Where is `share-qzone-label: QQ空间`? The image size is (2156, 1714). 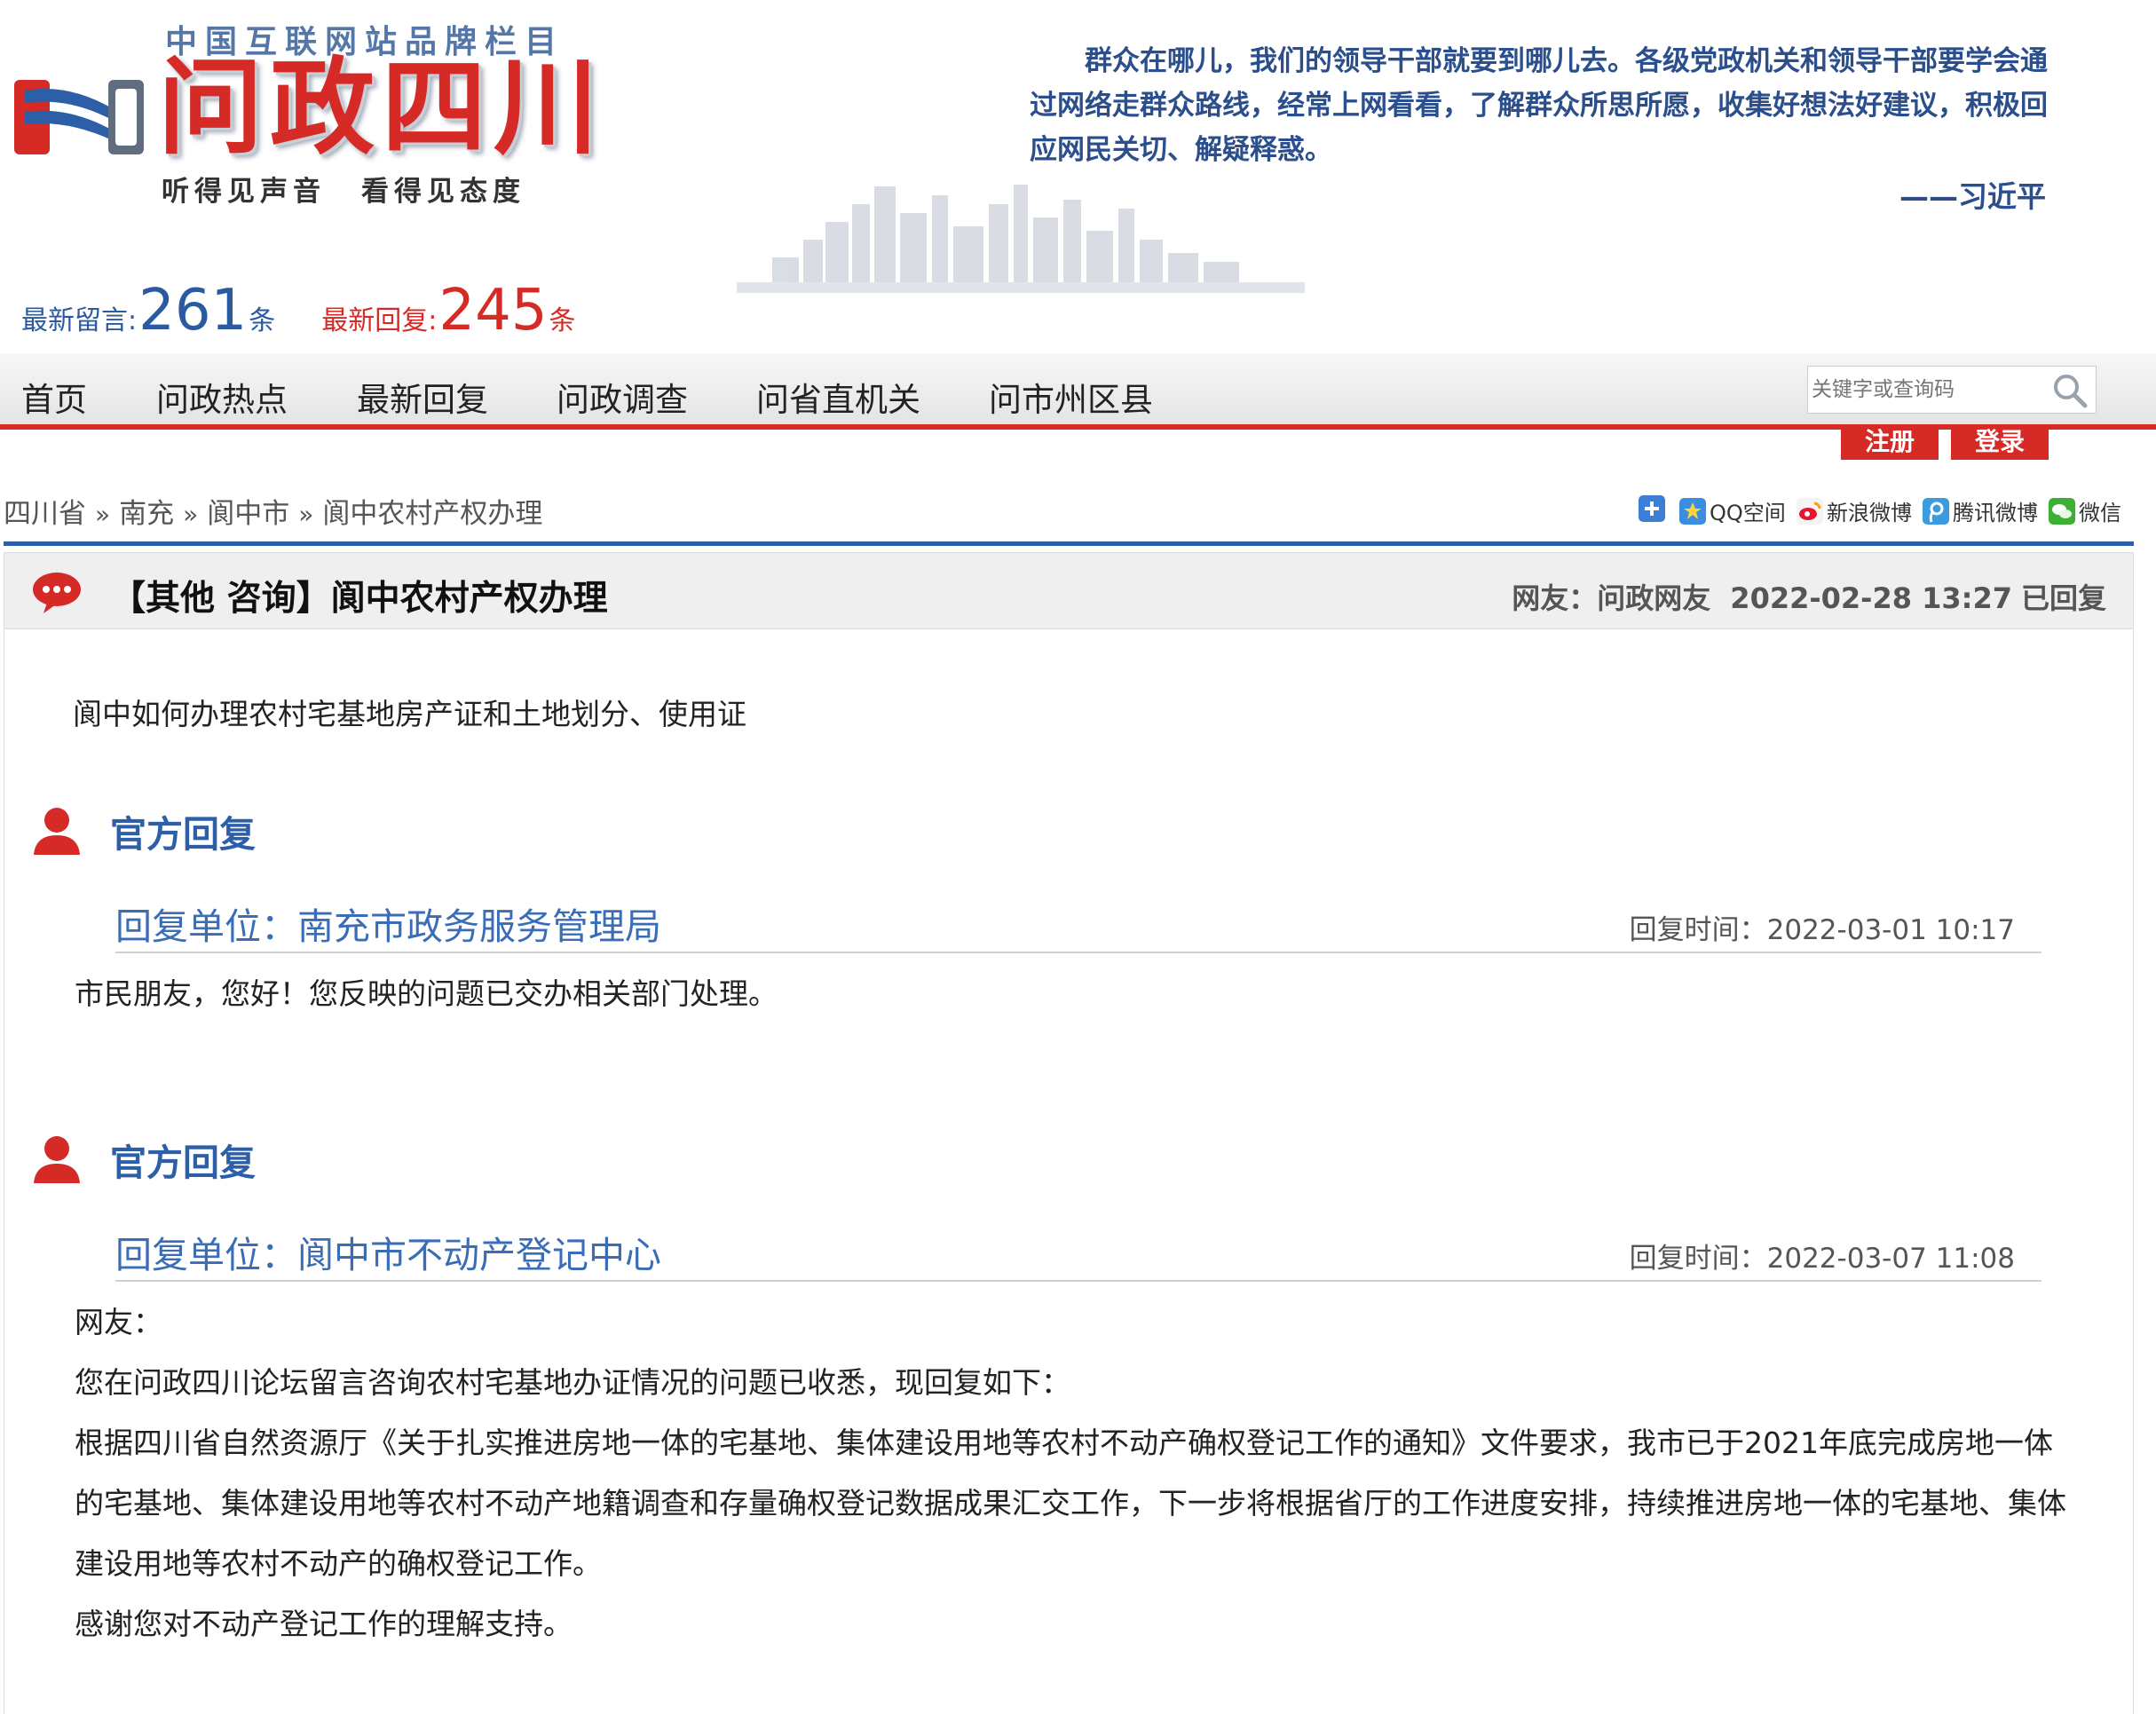
share-qzone-label: QQ空间 is located at coordinates (1748, 513).